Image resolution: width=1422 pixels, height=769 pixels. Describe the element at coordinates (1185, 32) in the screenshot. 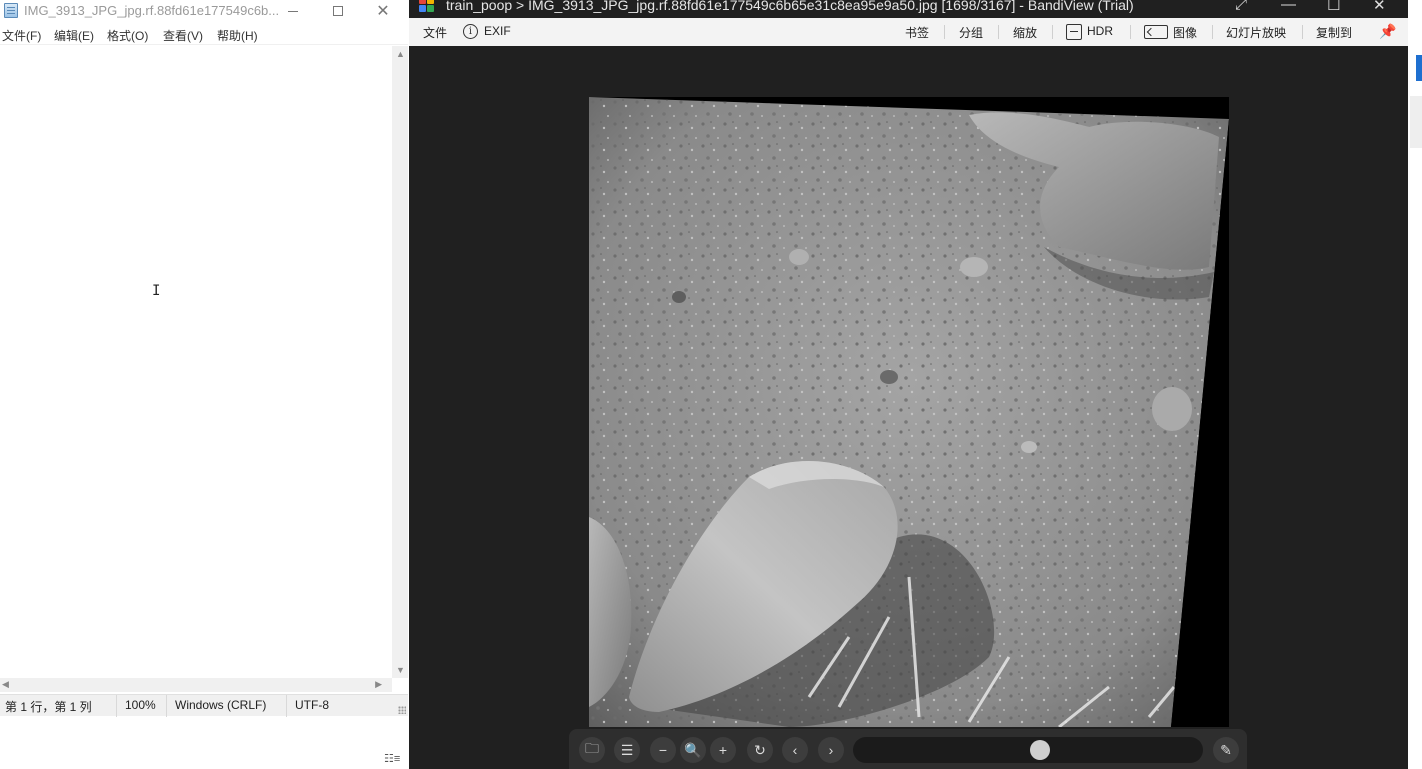

I see `image-button: 图像` at that location.